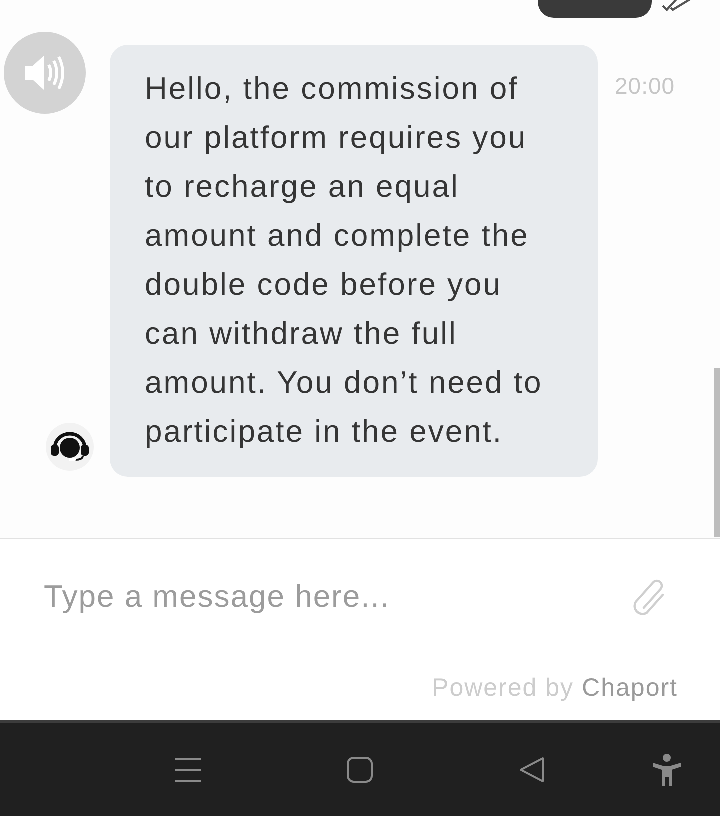 The height and width of the screenshot is (816, 720). What do you see at coordinates (532, 769) in the screenshot?
I see `back-triangle-icon` at bounding box center [532, 769].